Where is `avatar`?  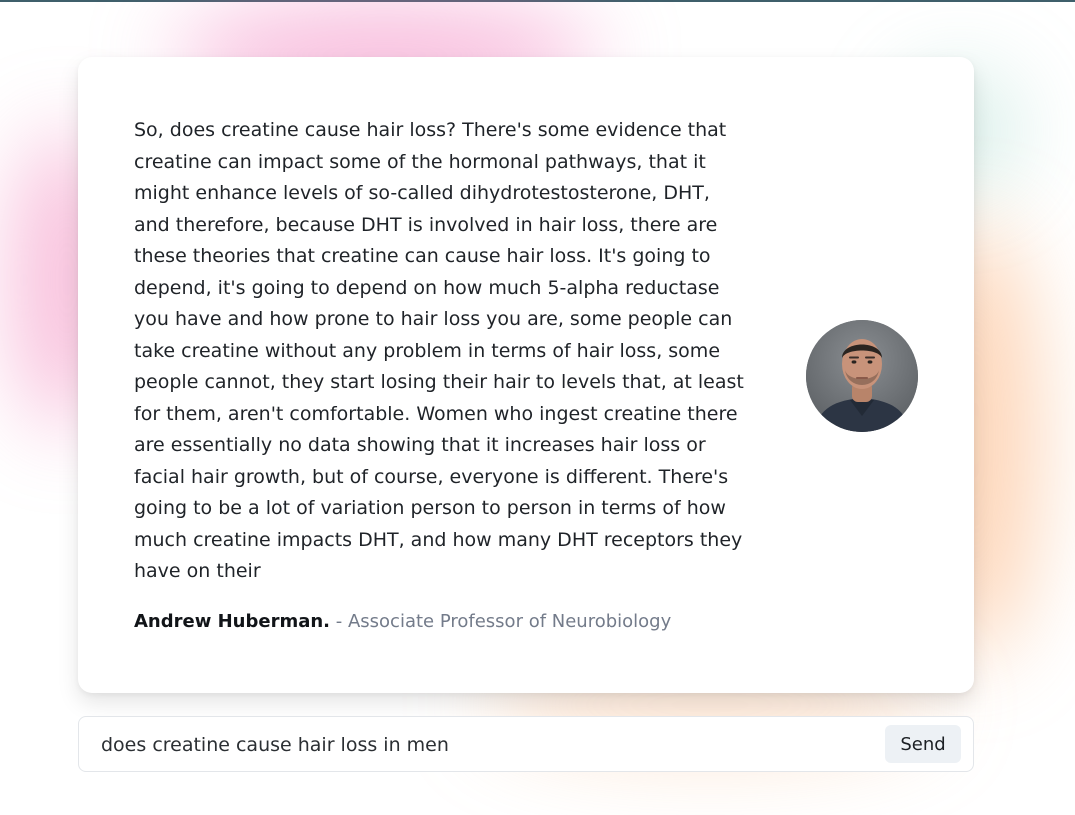
avatar is located at coordinates (862, 376).